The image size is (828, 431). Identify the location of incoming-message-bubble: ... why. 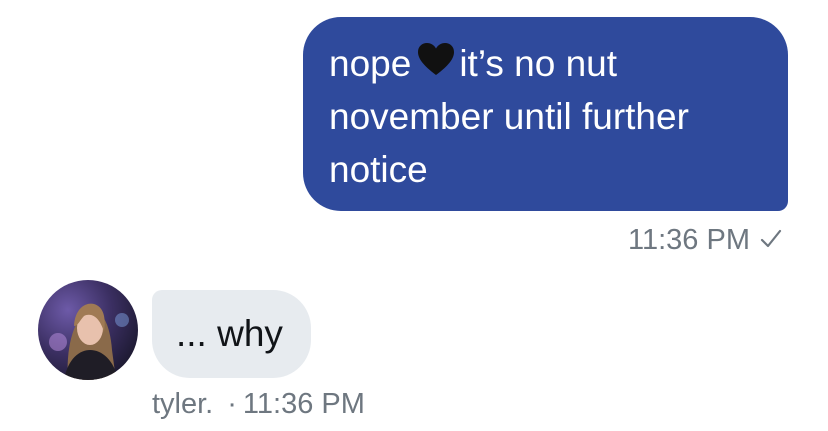
(231, 334).